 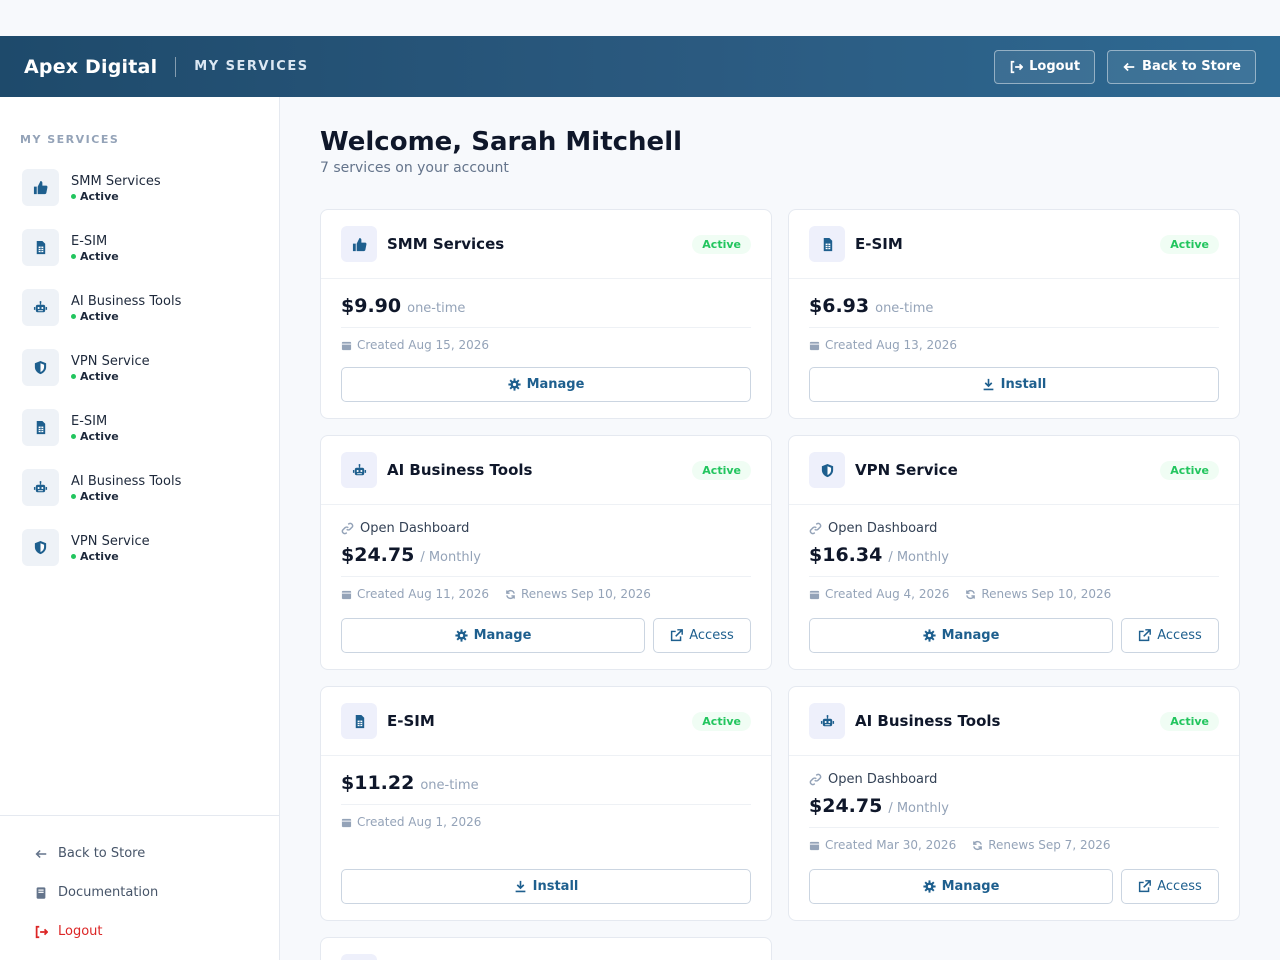 What do you see at coordinates (415, 594) in the screenshot?
I see `created-date: Created Aug 11, 2026` at bounding box center [415, 594].